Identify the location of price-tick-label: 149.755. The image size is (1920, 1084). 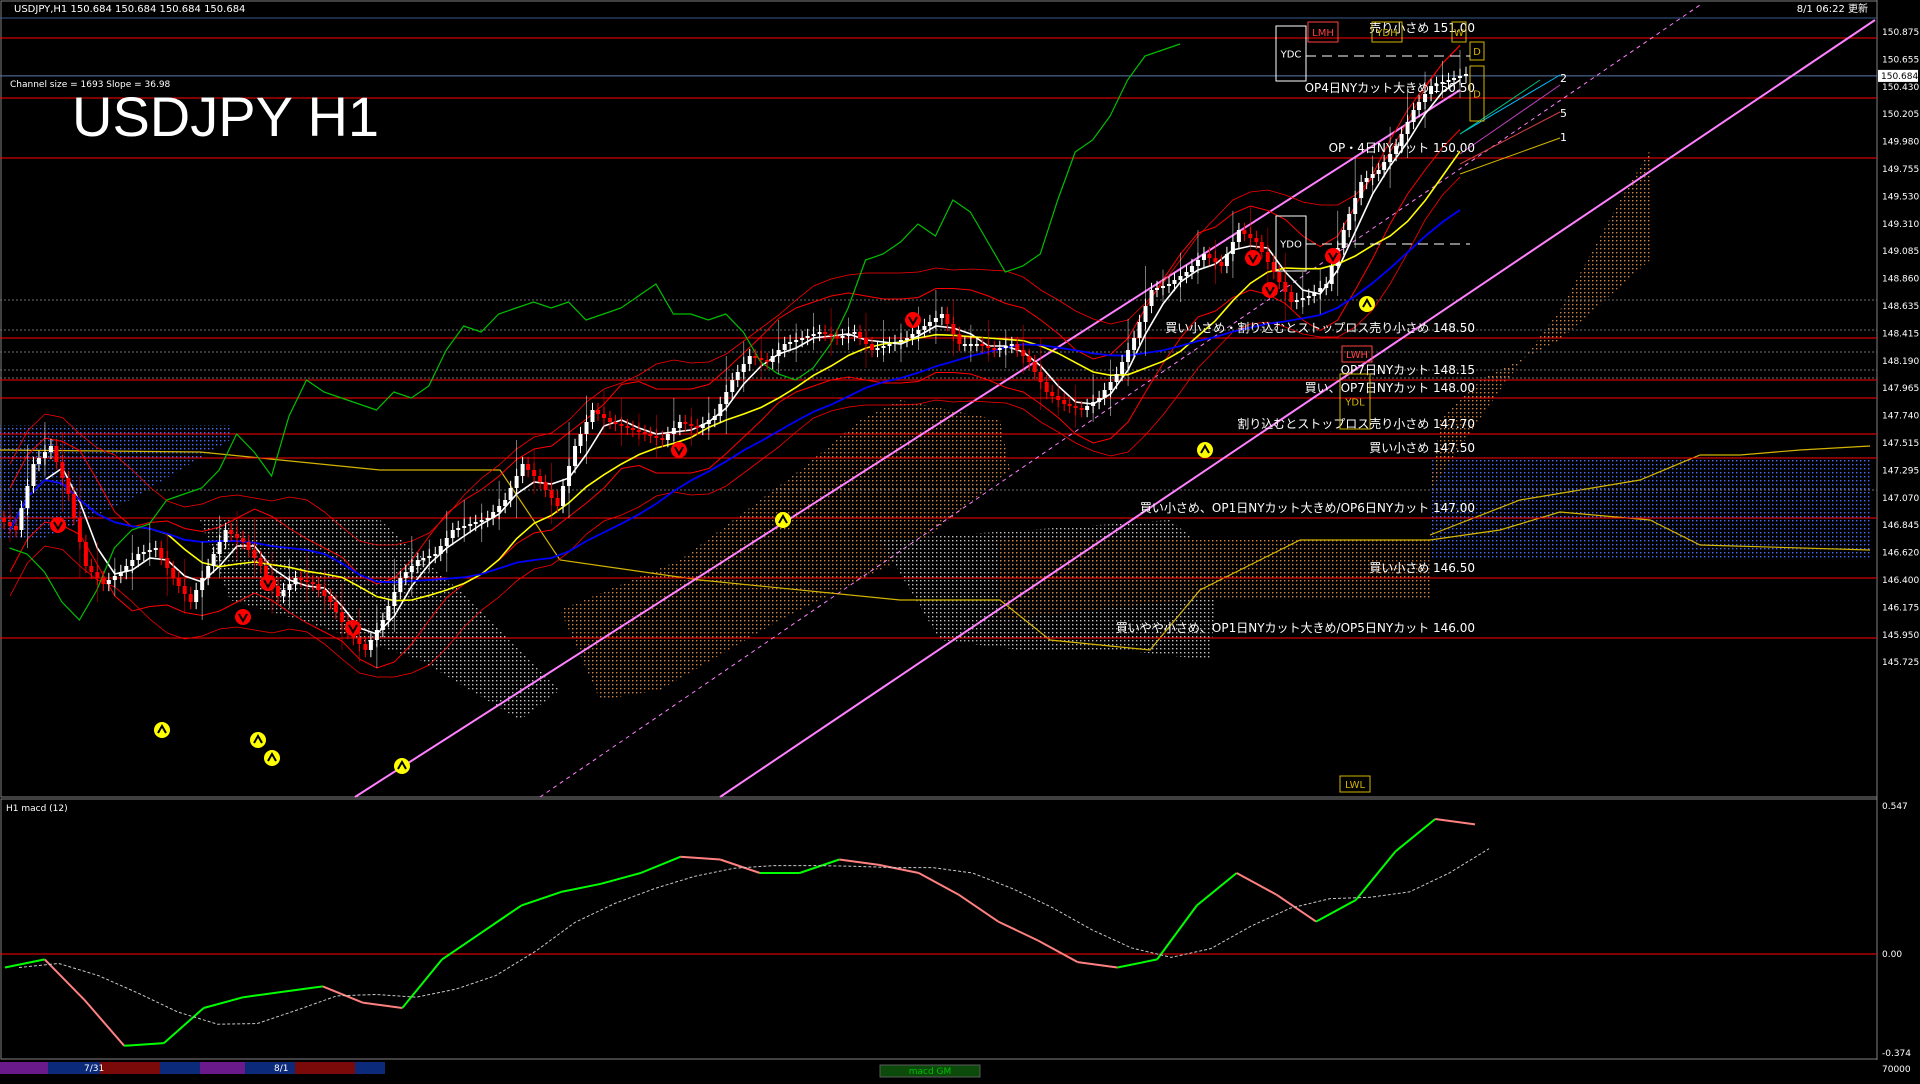
(1900, 170).